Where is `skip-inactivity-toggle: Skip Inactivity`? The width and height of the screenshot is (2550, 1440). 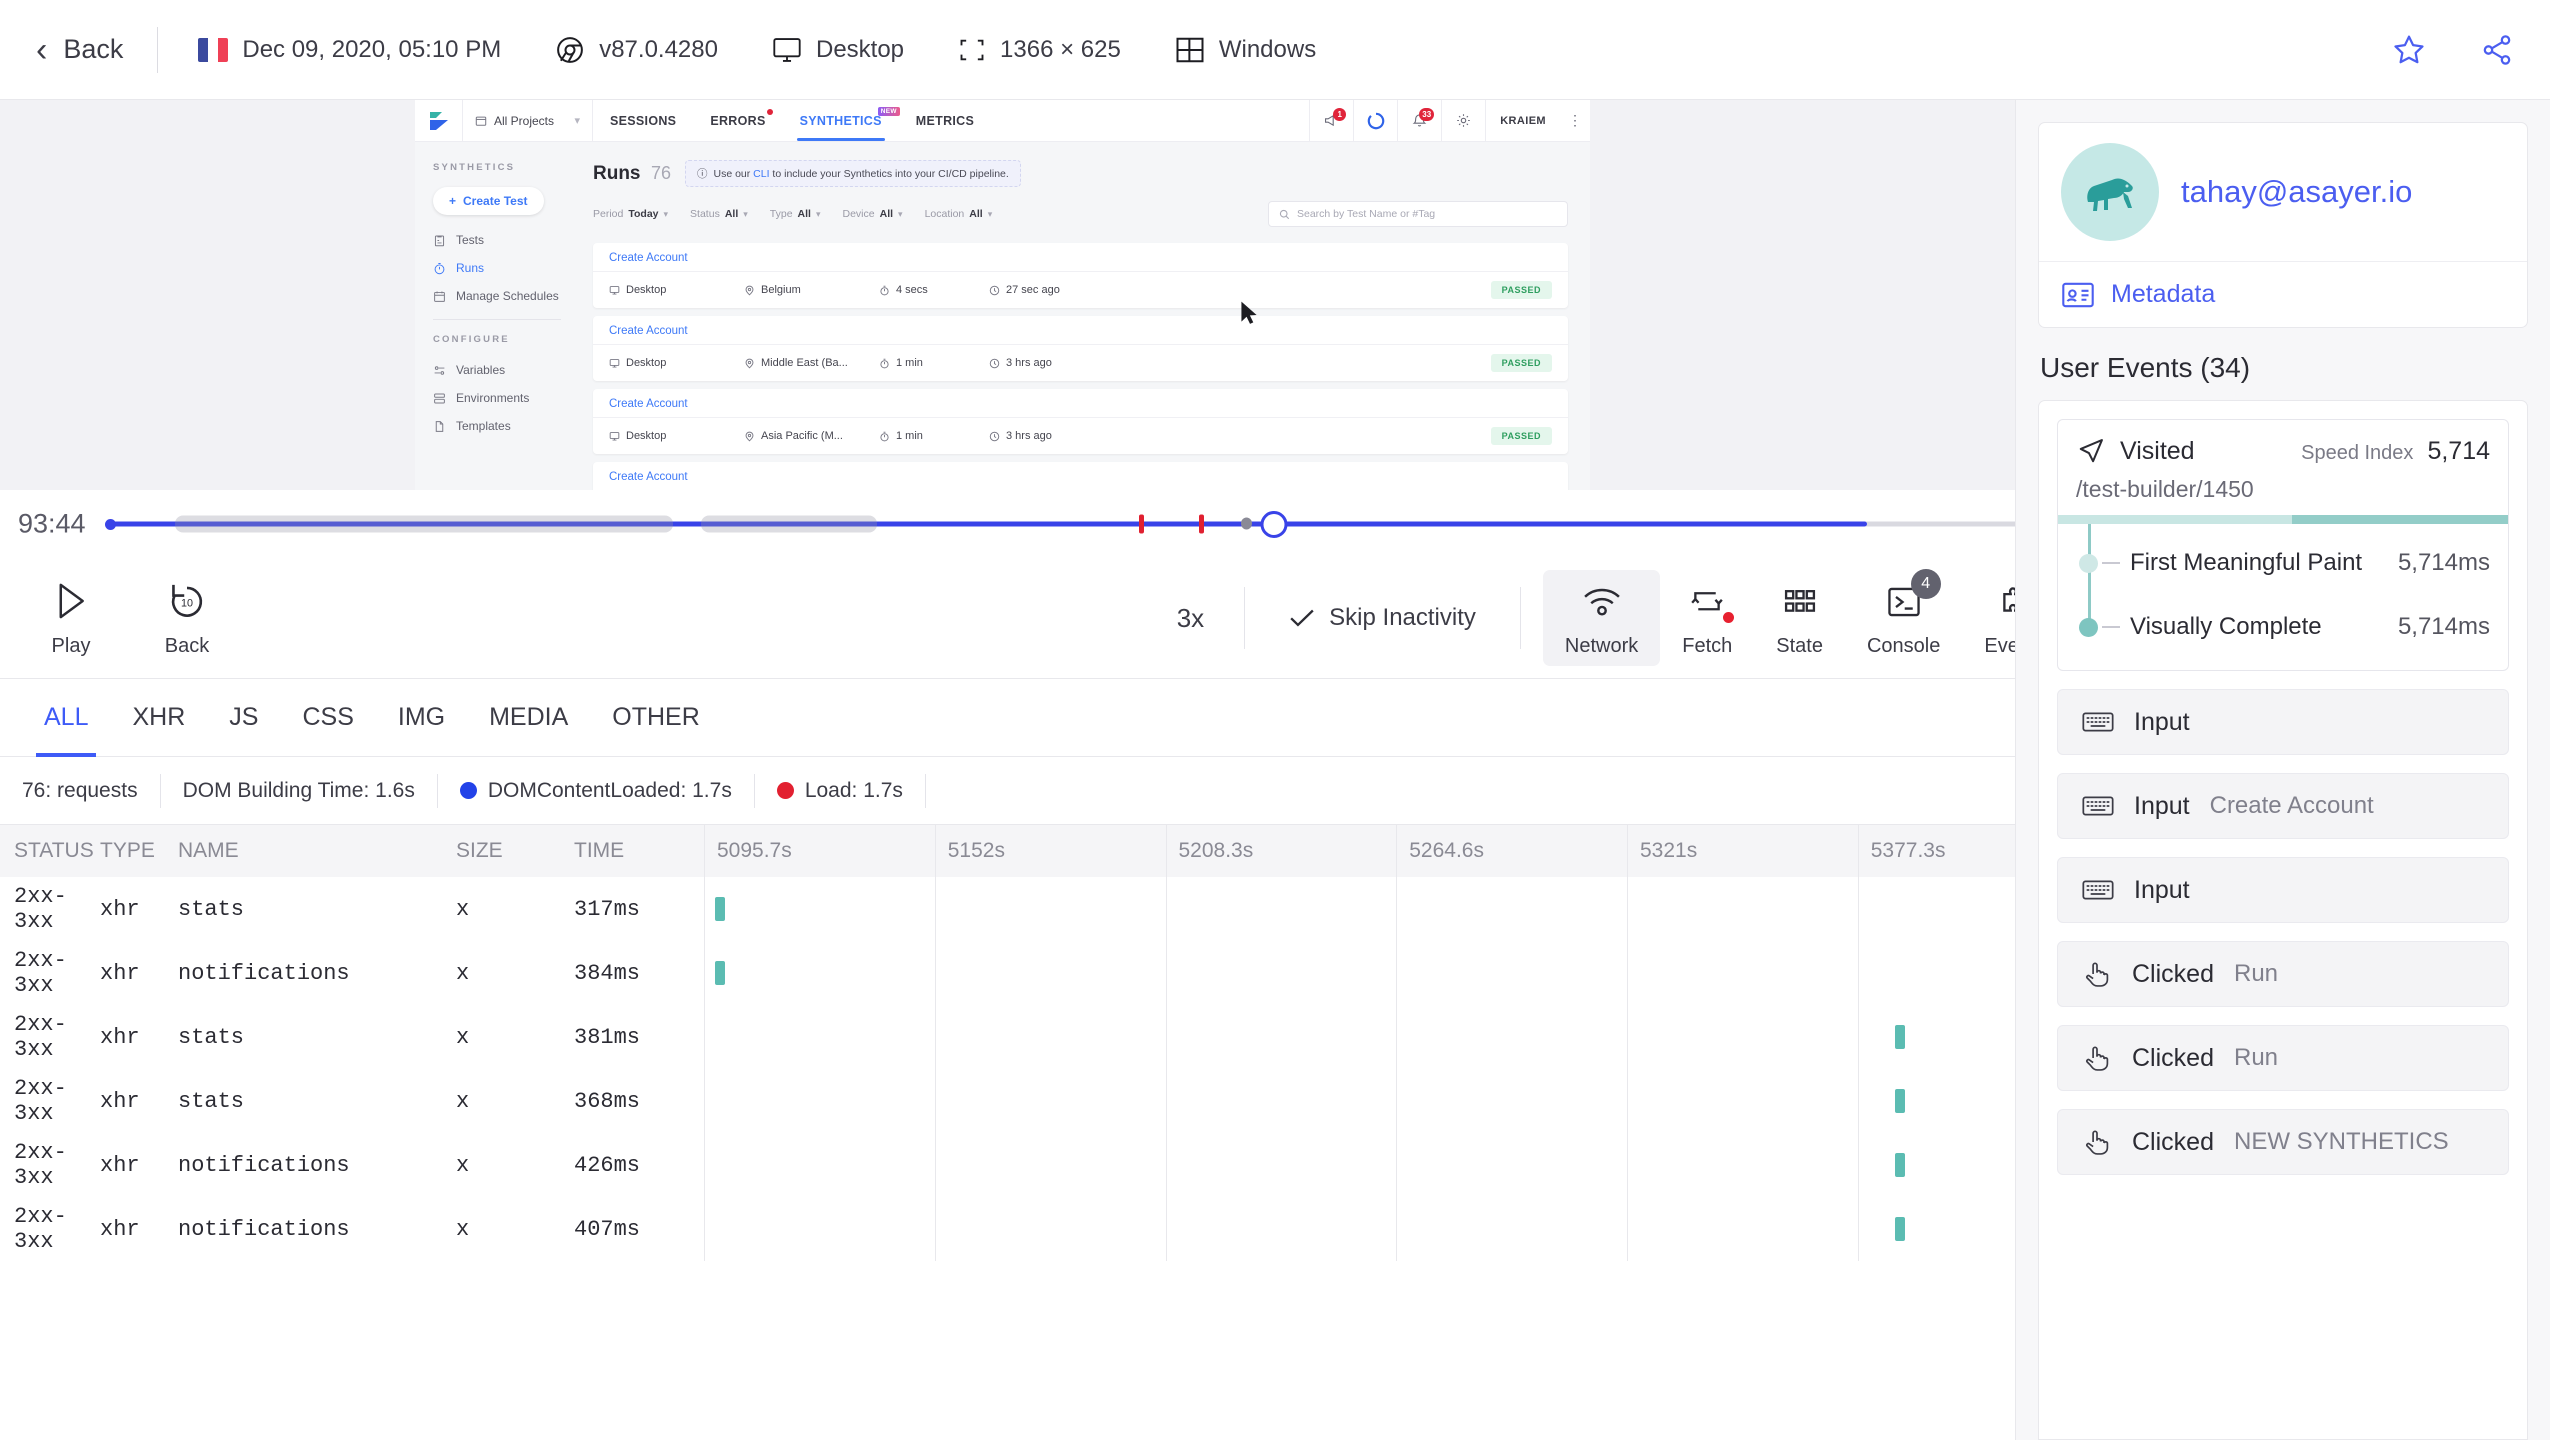
skip-inactivity-toggle: Skip Inactivity is located at coordinates (1382, 618).